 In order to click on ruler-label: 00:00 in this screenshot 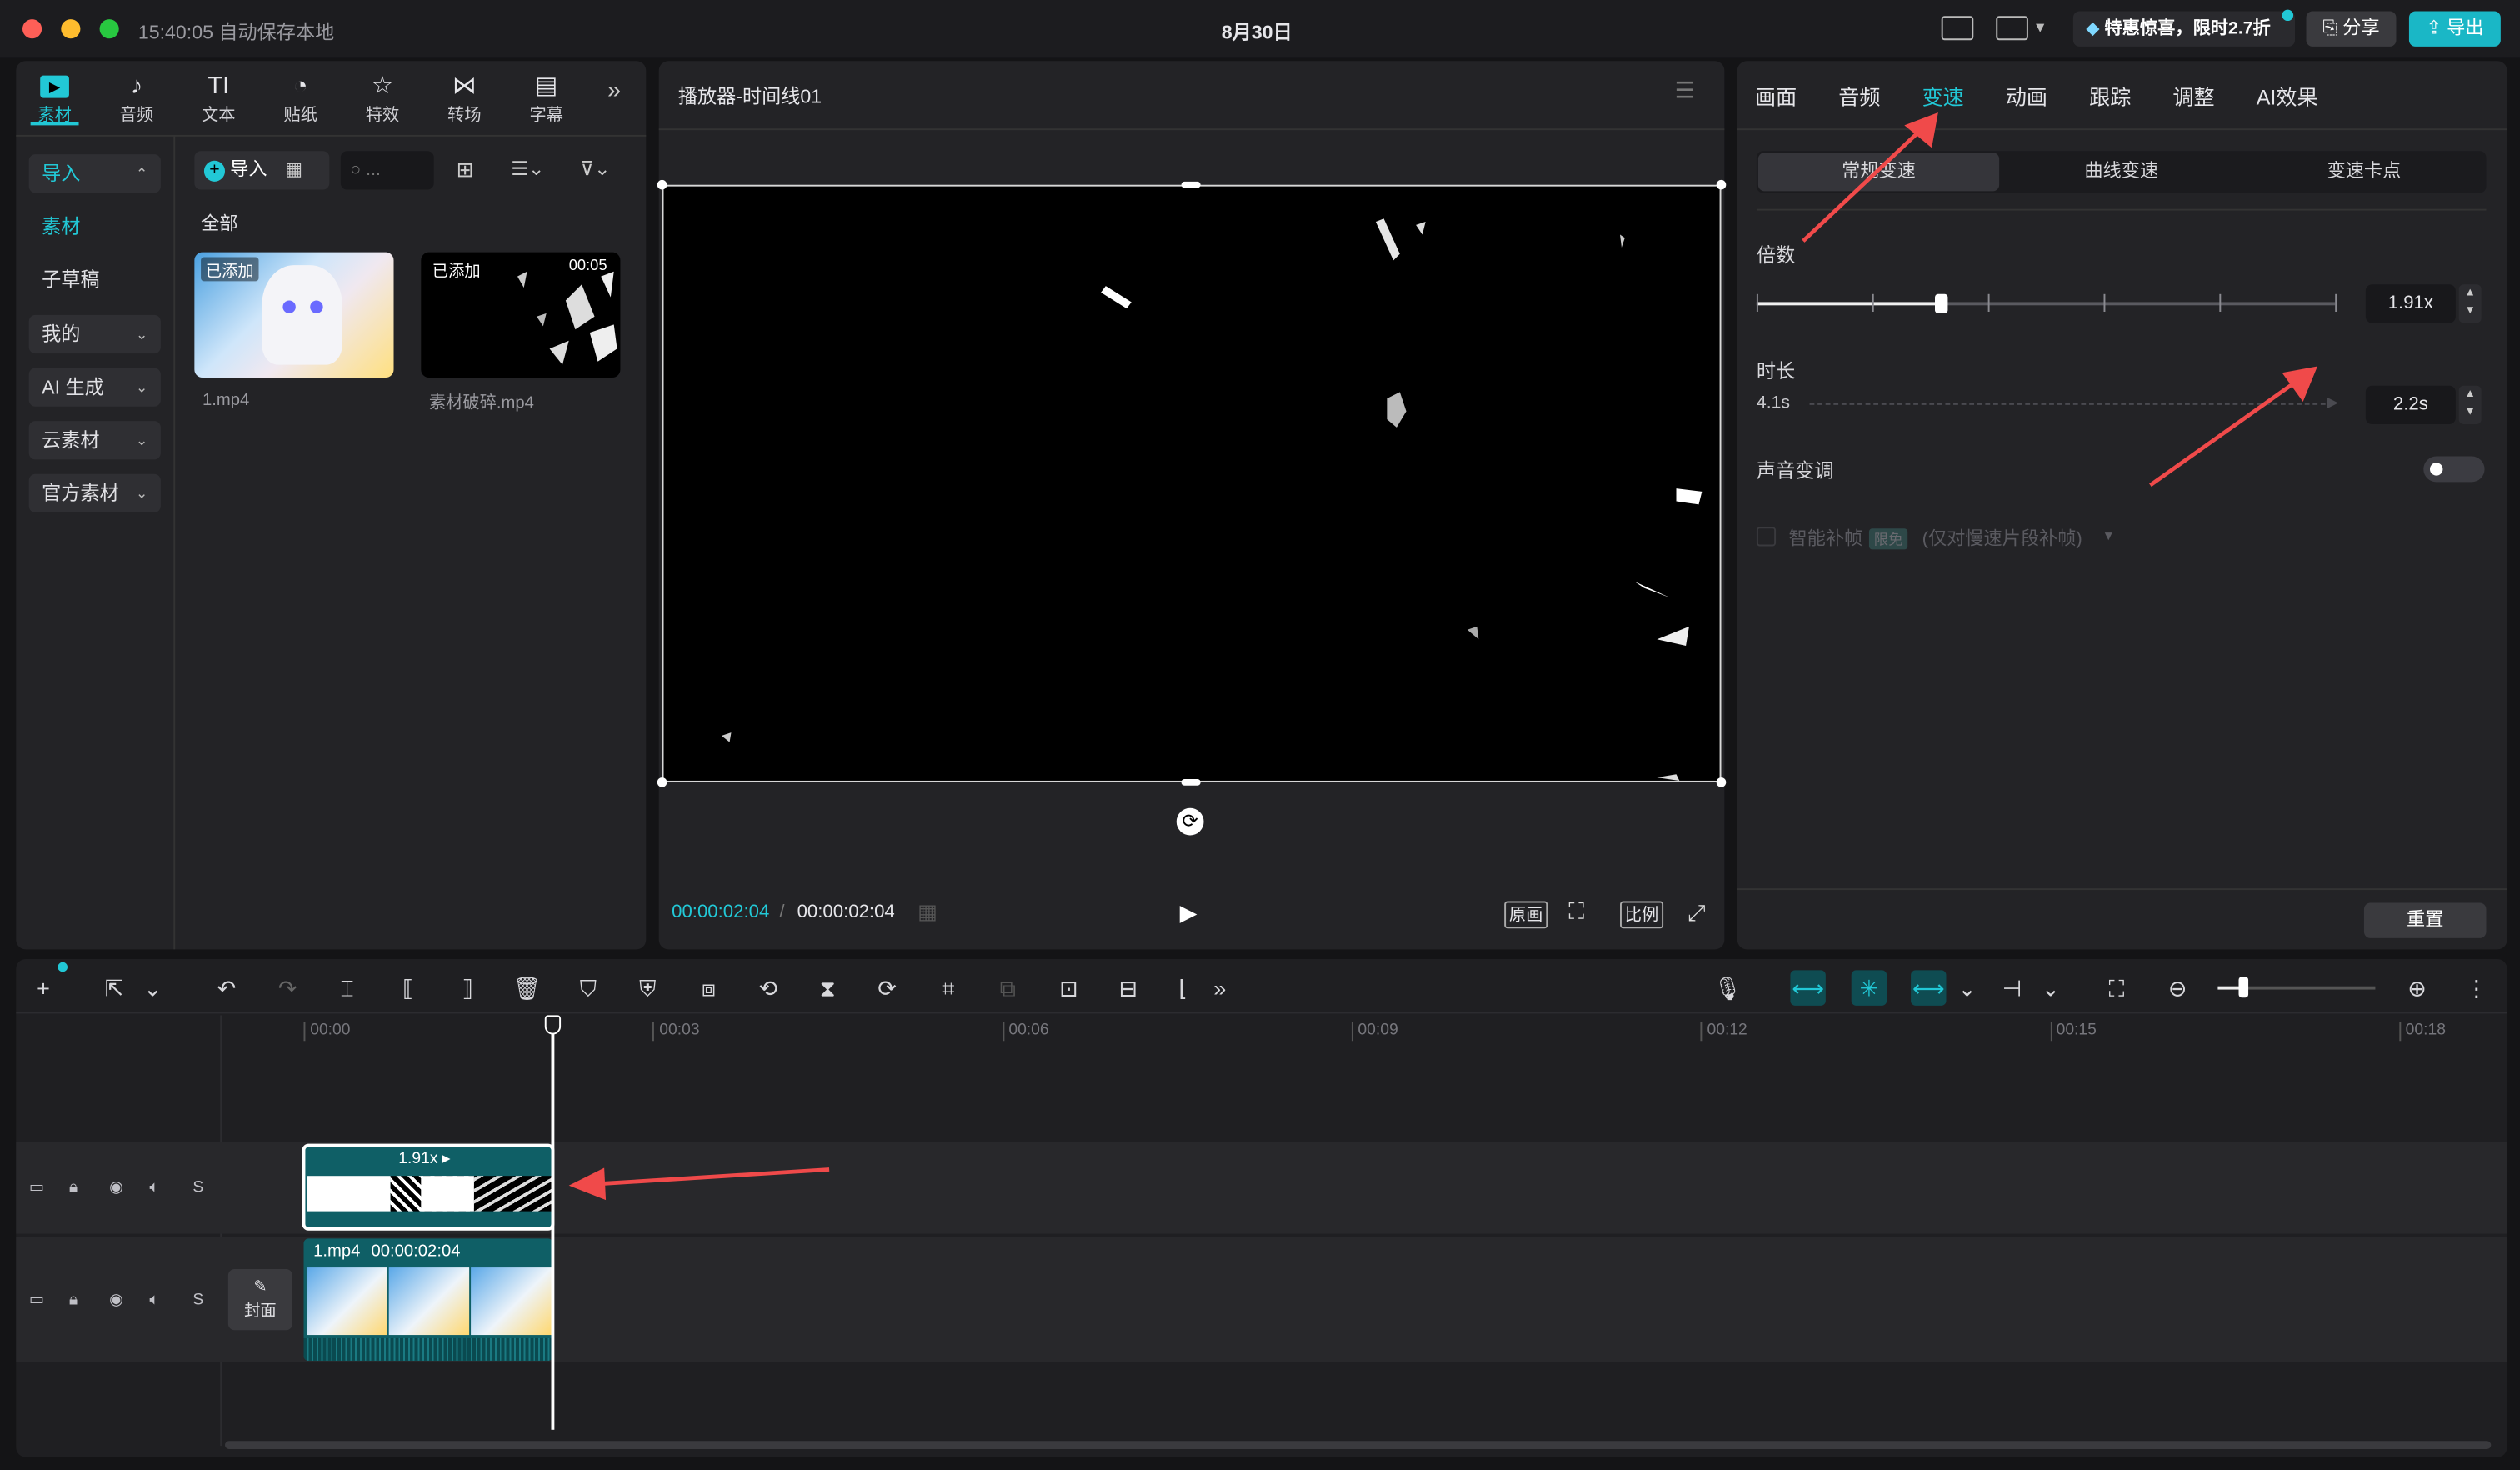, I will do `click(330, 1031)`.